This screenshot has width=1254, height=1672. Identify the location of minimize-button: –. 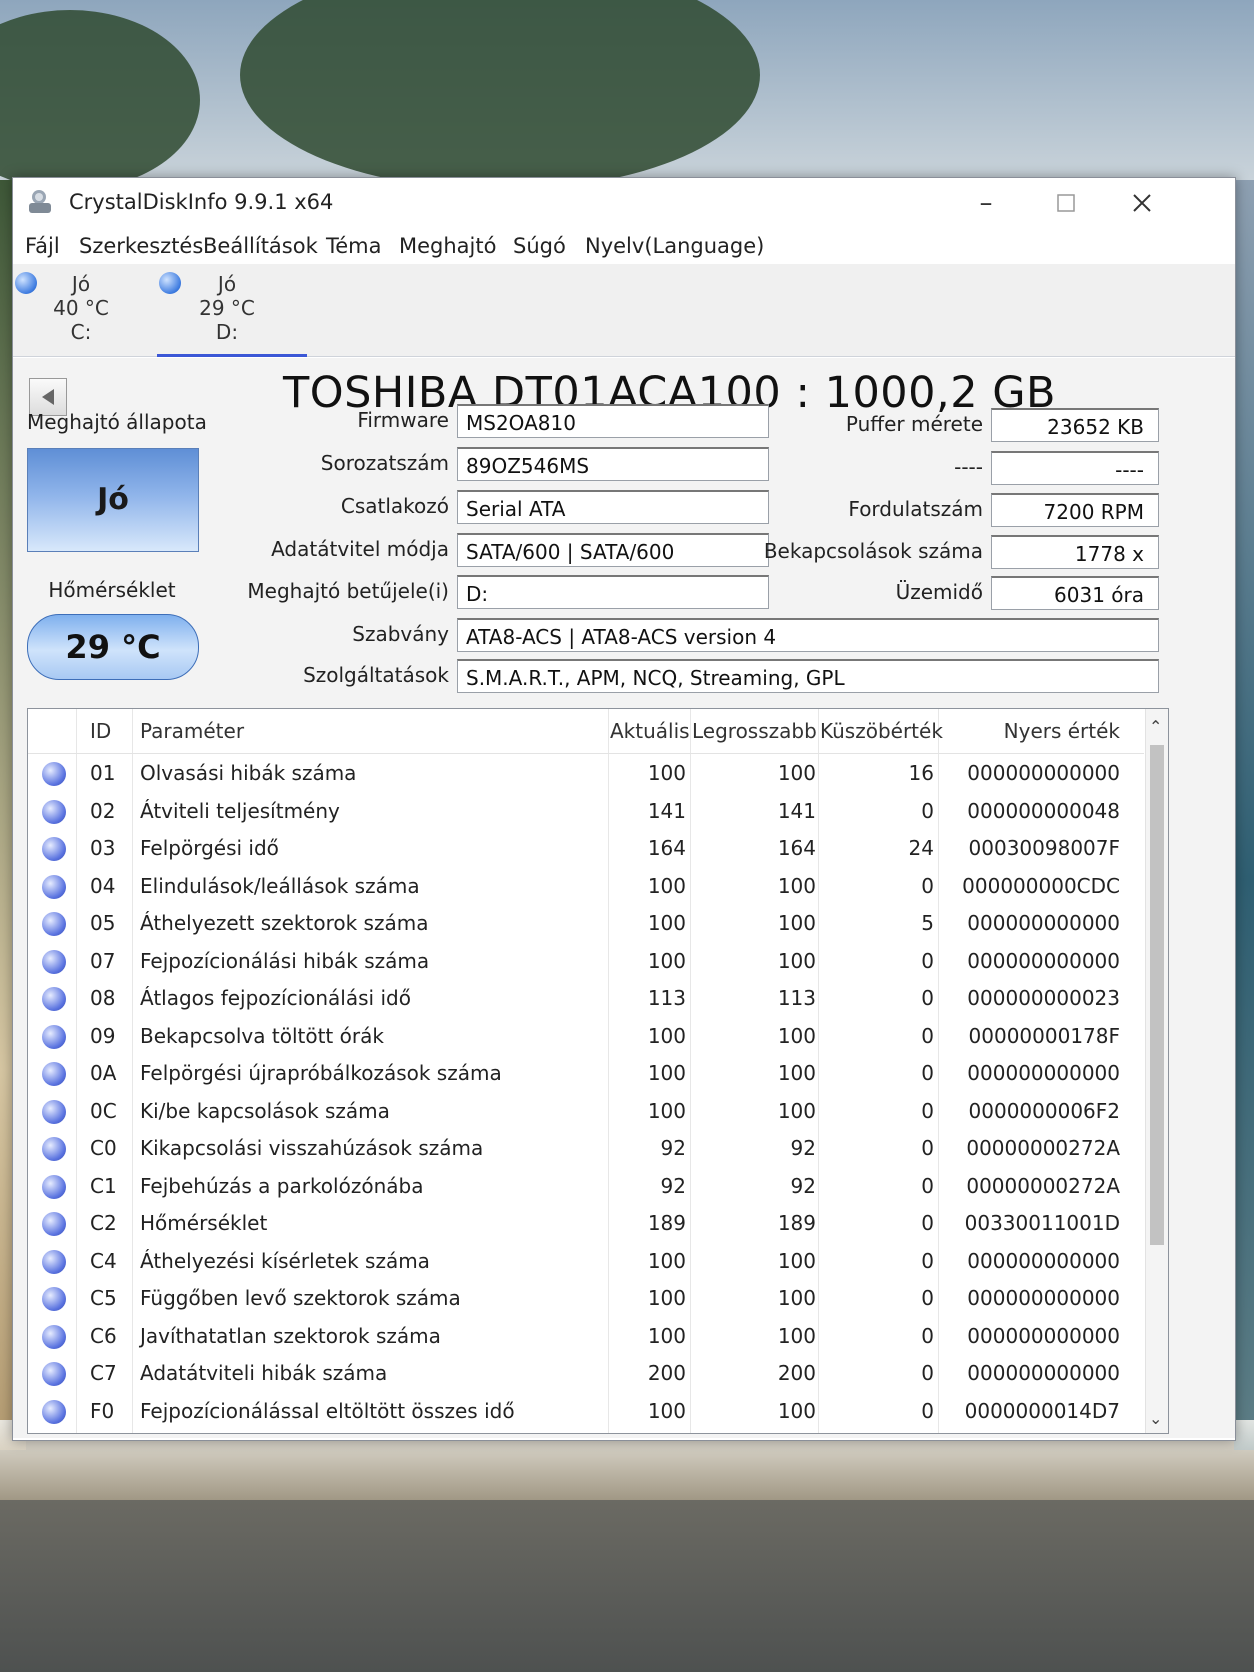
(986, 203).